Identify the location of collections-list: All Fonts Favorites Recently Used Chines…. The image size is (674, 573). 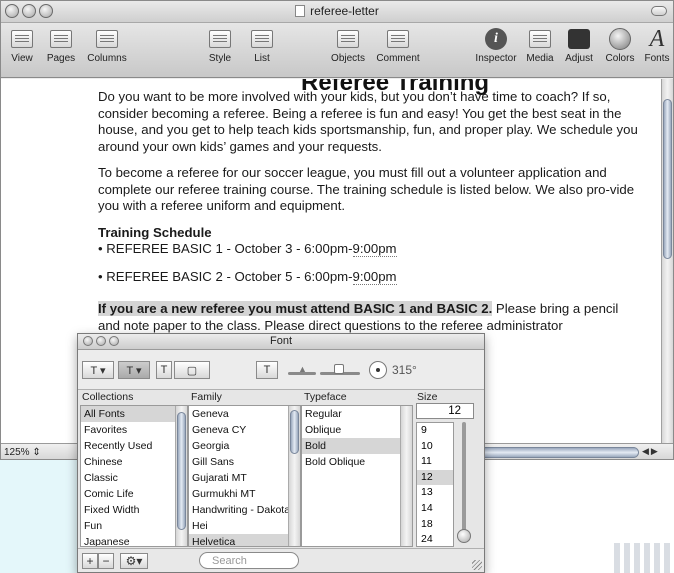
(134, 476).